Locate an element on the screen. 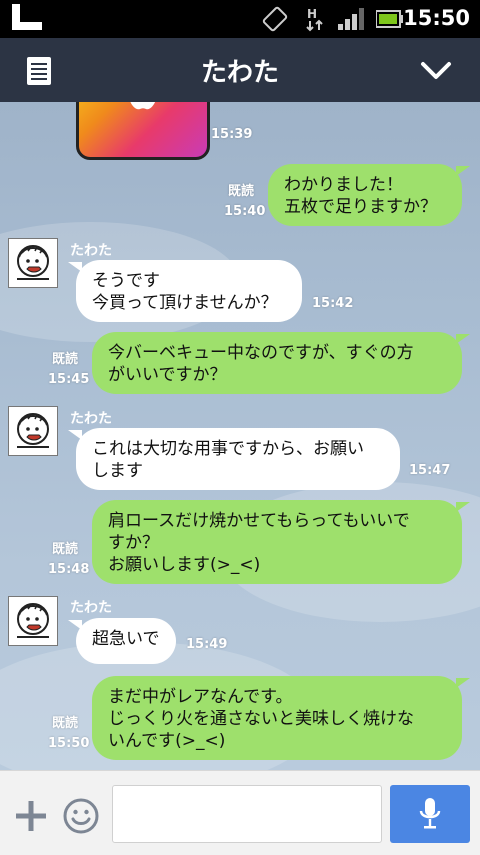 The image size is (480, 855). message-bubble-sent: 今バーベキュー中なのですが、すぐの方 がいいですか？ is located at coordinates (277, 363).